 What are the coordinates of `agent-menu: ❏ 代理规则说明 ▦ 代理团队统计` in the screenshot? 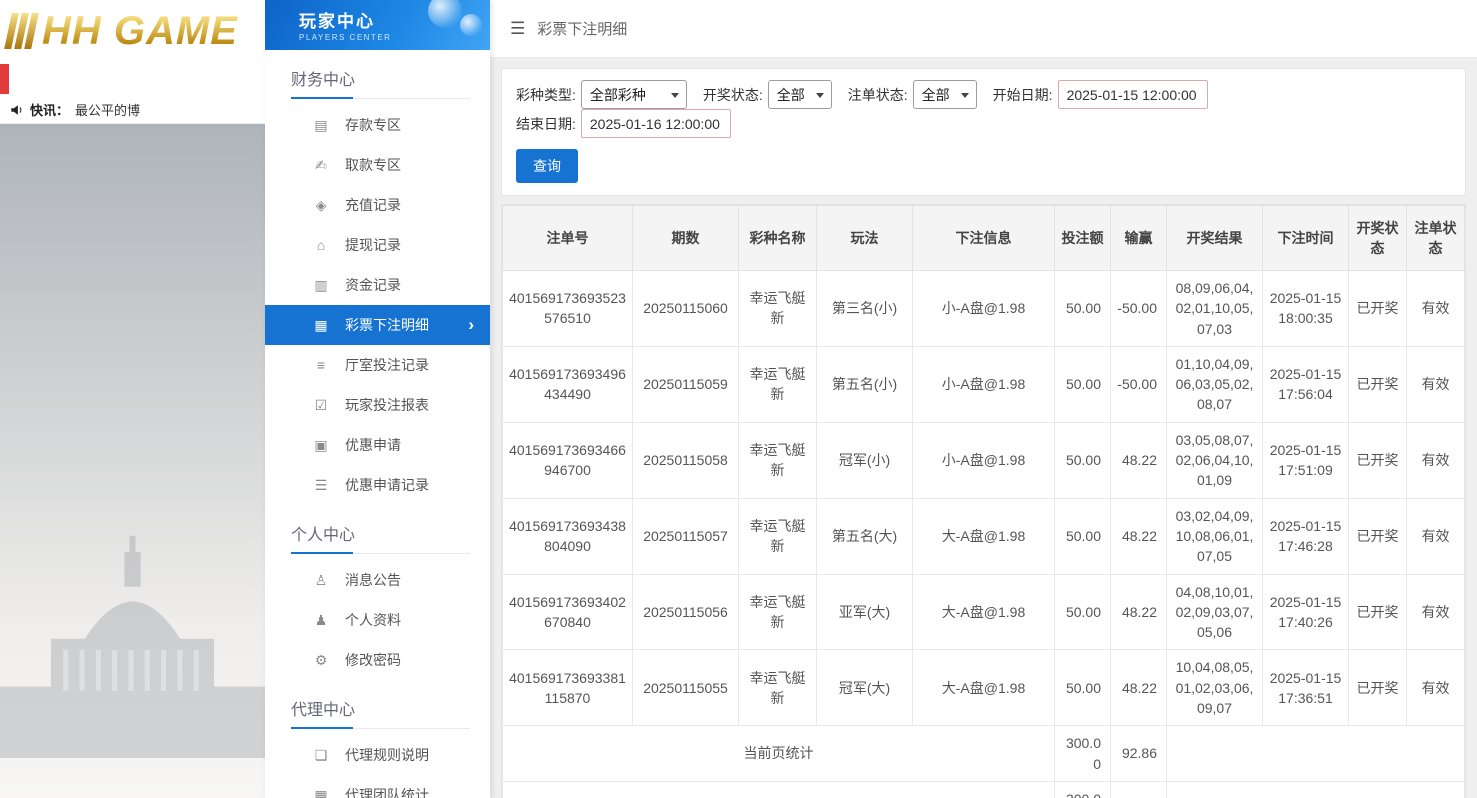 It's located at (377, 766).